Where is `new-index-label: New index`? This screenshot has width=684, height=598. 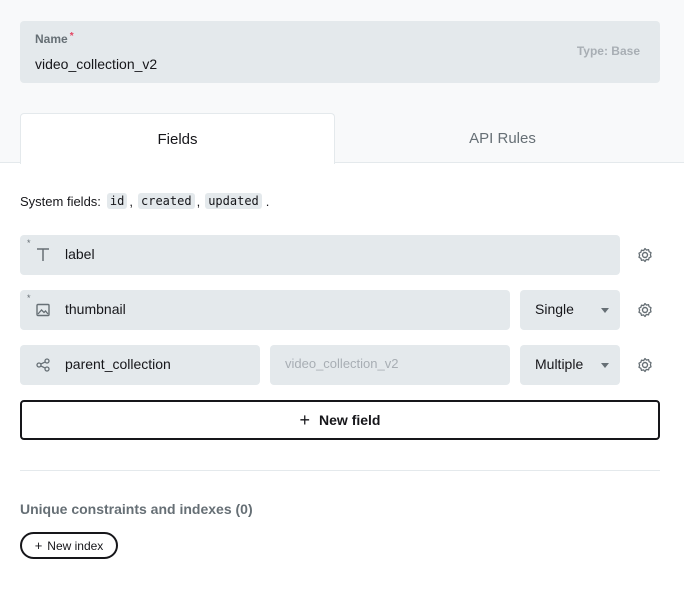 new-index-label: New index is located at coordinates (75, 545).